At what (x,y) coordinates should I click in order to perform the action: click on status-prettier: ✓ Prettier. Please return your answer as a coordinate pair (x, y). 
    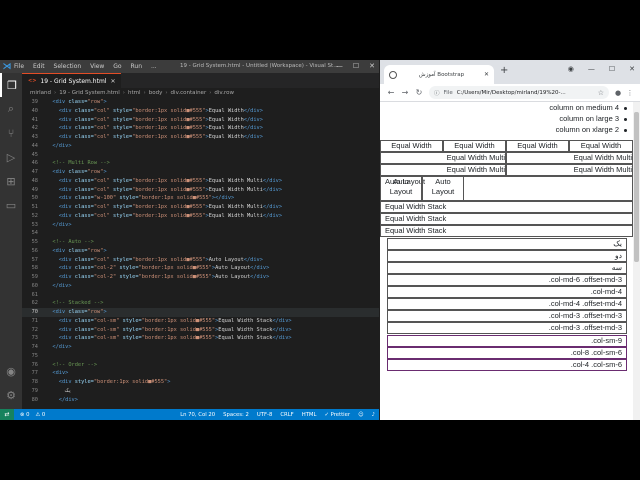
    Looking at the image, I should click on (337, 415).